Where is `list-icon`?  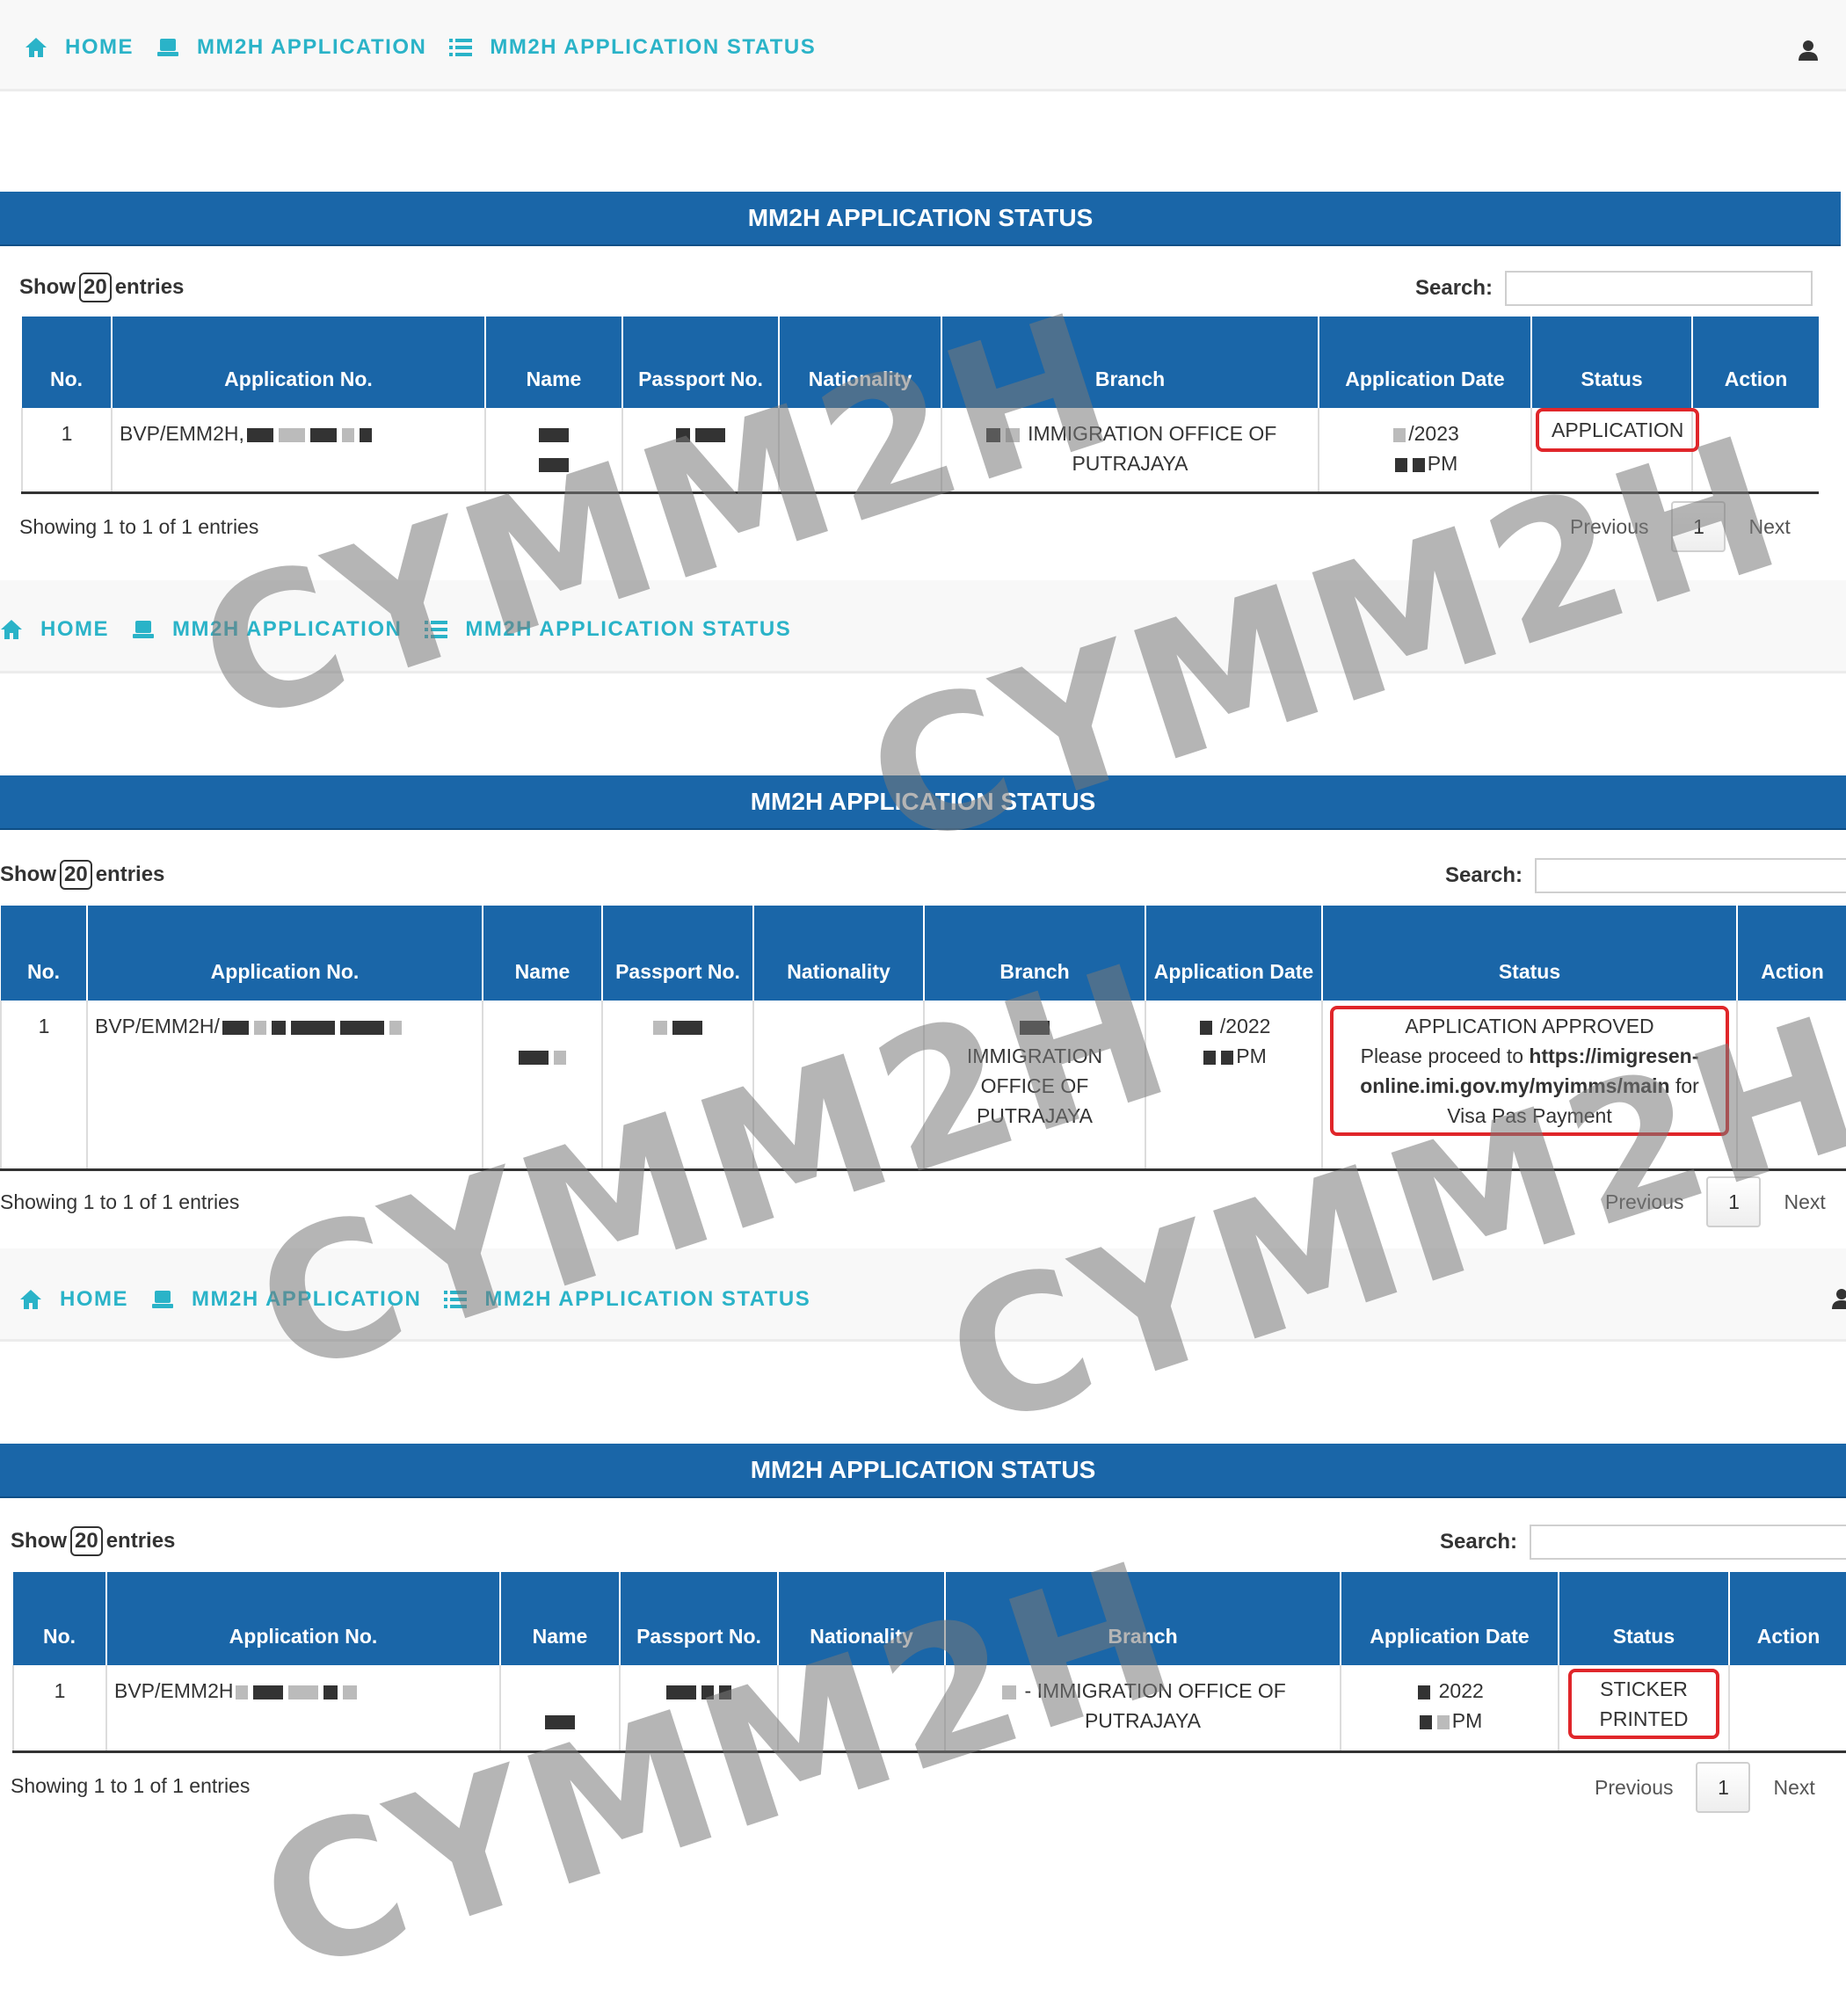 list-icon is located at coordinates (461, 47).